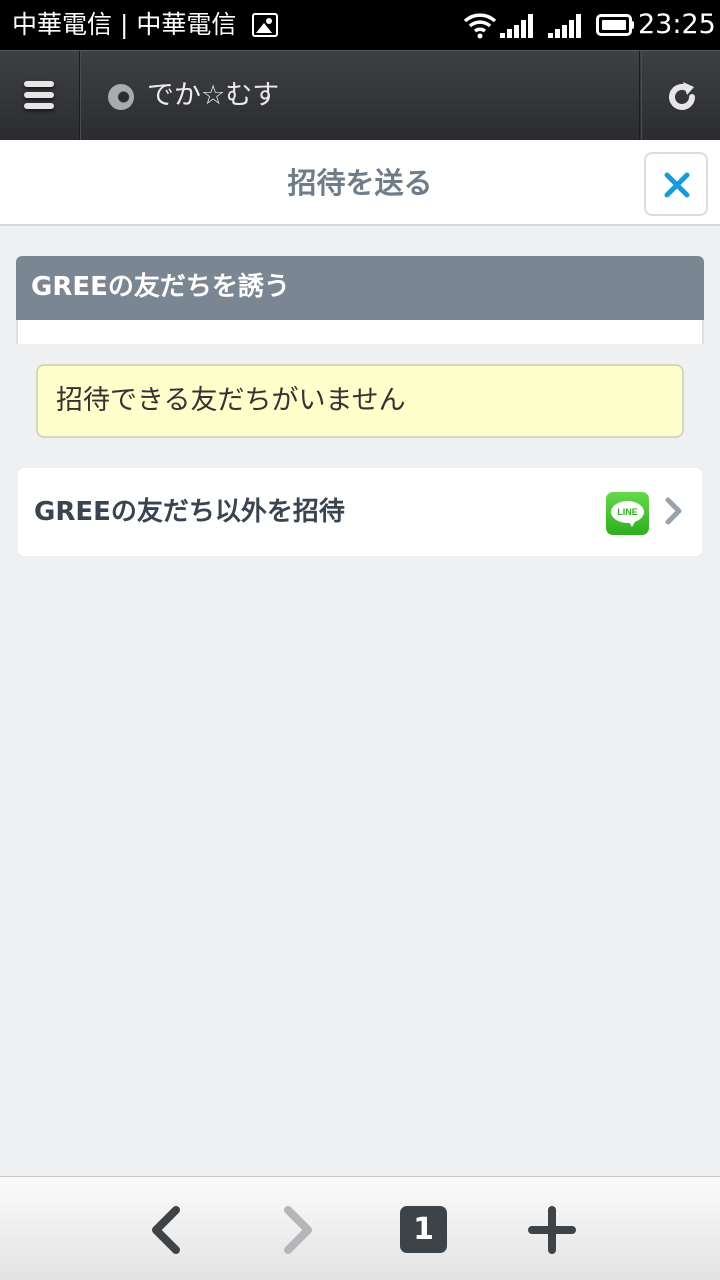 The width and height of the screenshot is (720, 1280). What do you see at coordinates (360, 288) in the screenshot?
I see `section-header: GREEの友だちを誘う` at bounding box center [360, 288].